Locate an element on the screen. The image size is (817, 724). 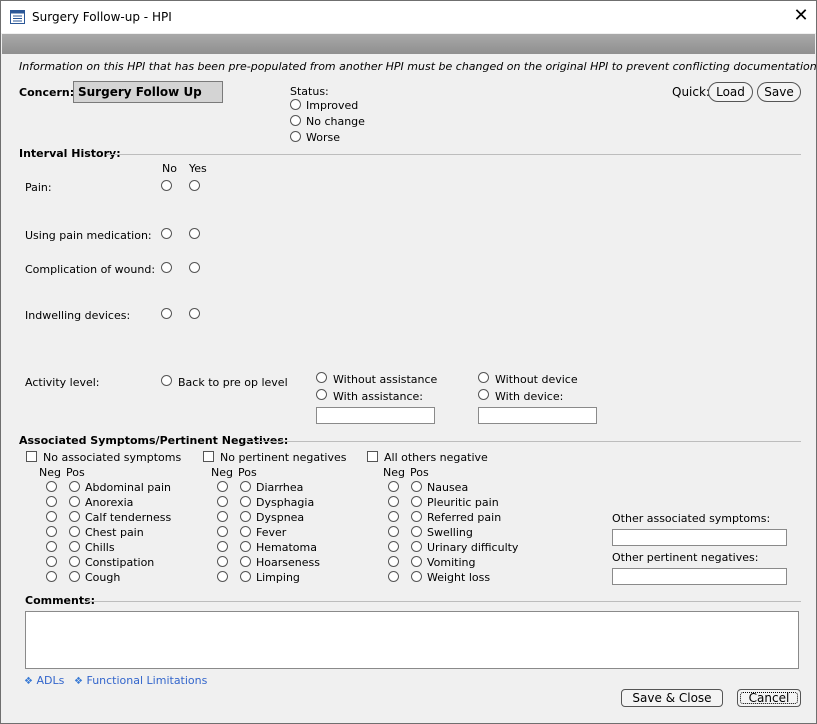
adls-link: ❖ ADLs is located at coordinates (44, 680).